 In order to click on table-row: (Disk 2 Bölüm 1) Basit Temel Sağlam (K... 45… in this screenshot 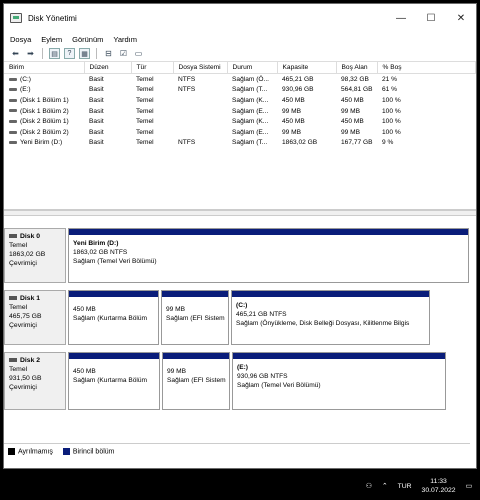, I will do `click(240, 121)`.